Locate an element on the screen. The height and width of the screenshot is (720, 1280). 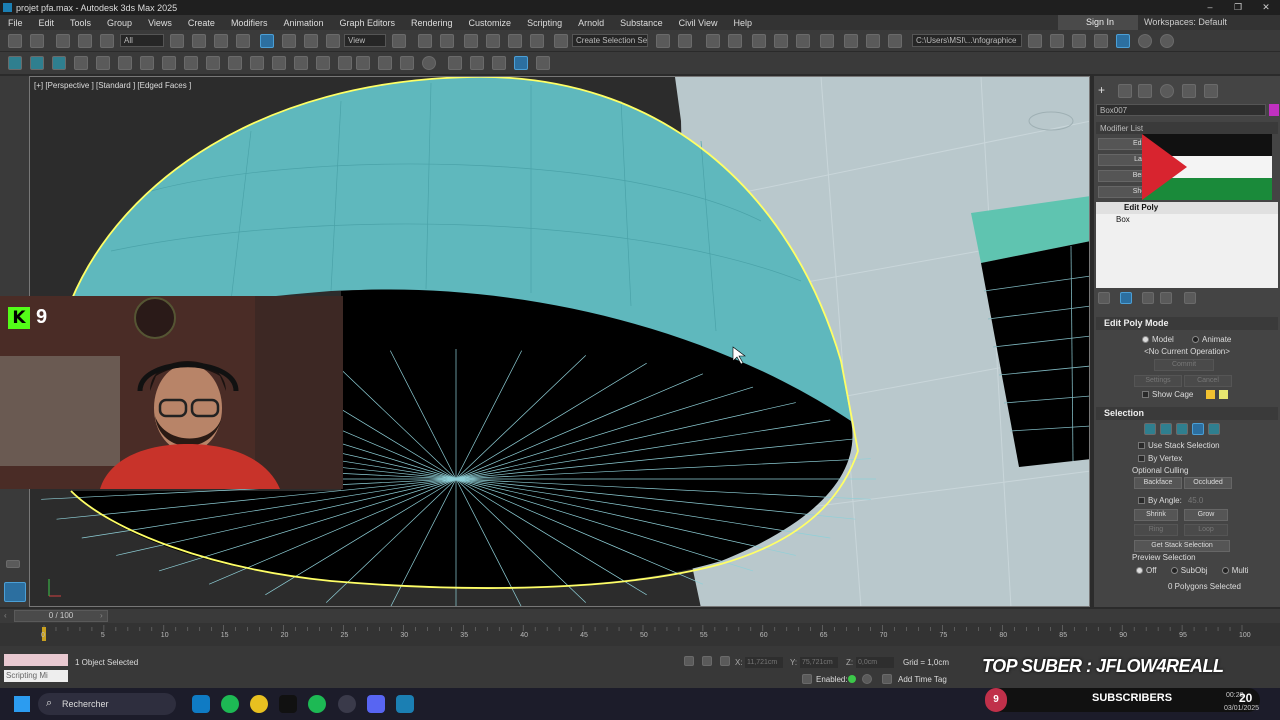
menu-animation: Animation is located at coordinates (303, 23).